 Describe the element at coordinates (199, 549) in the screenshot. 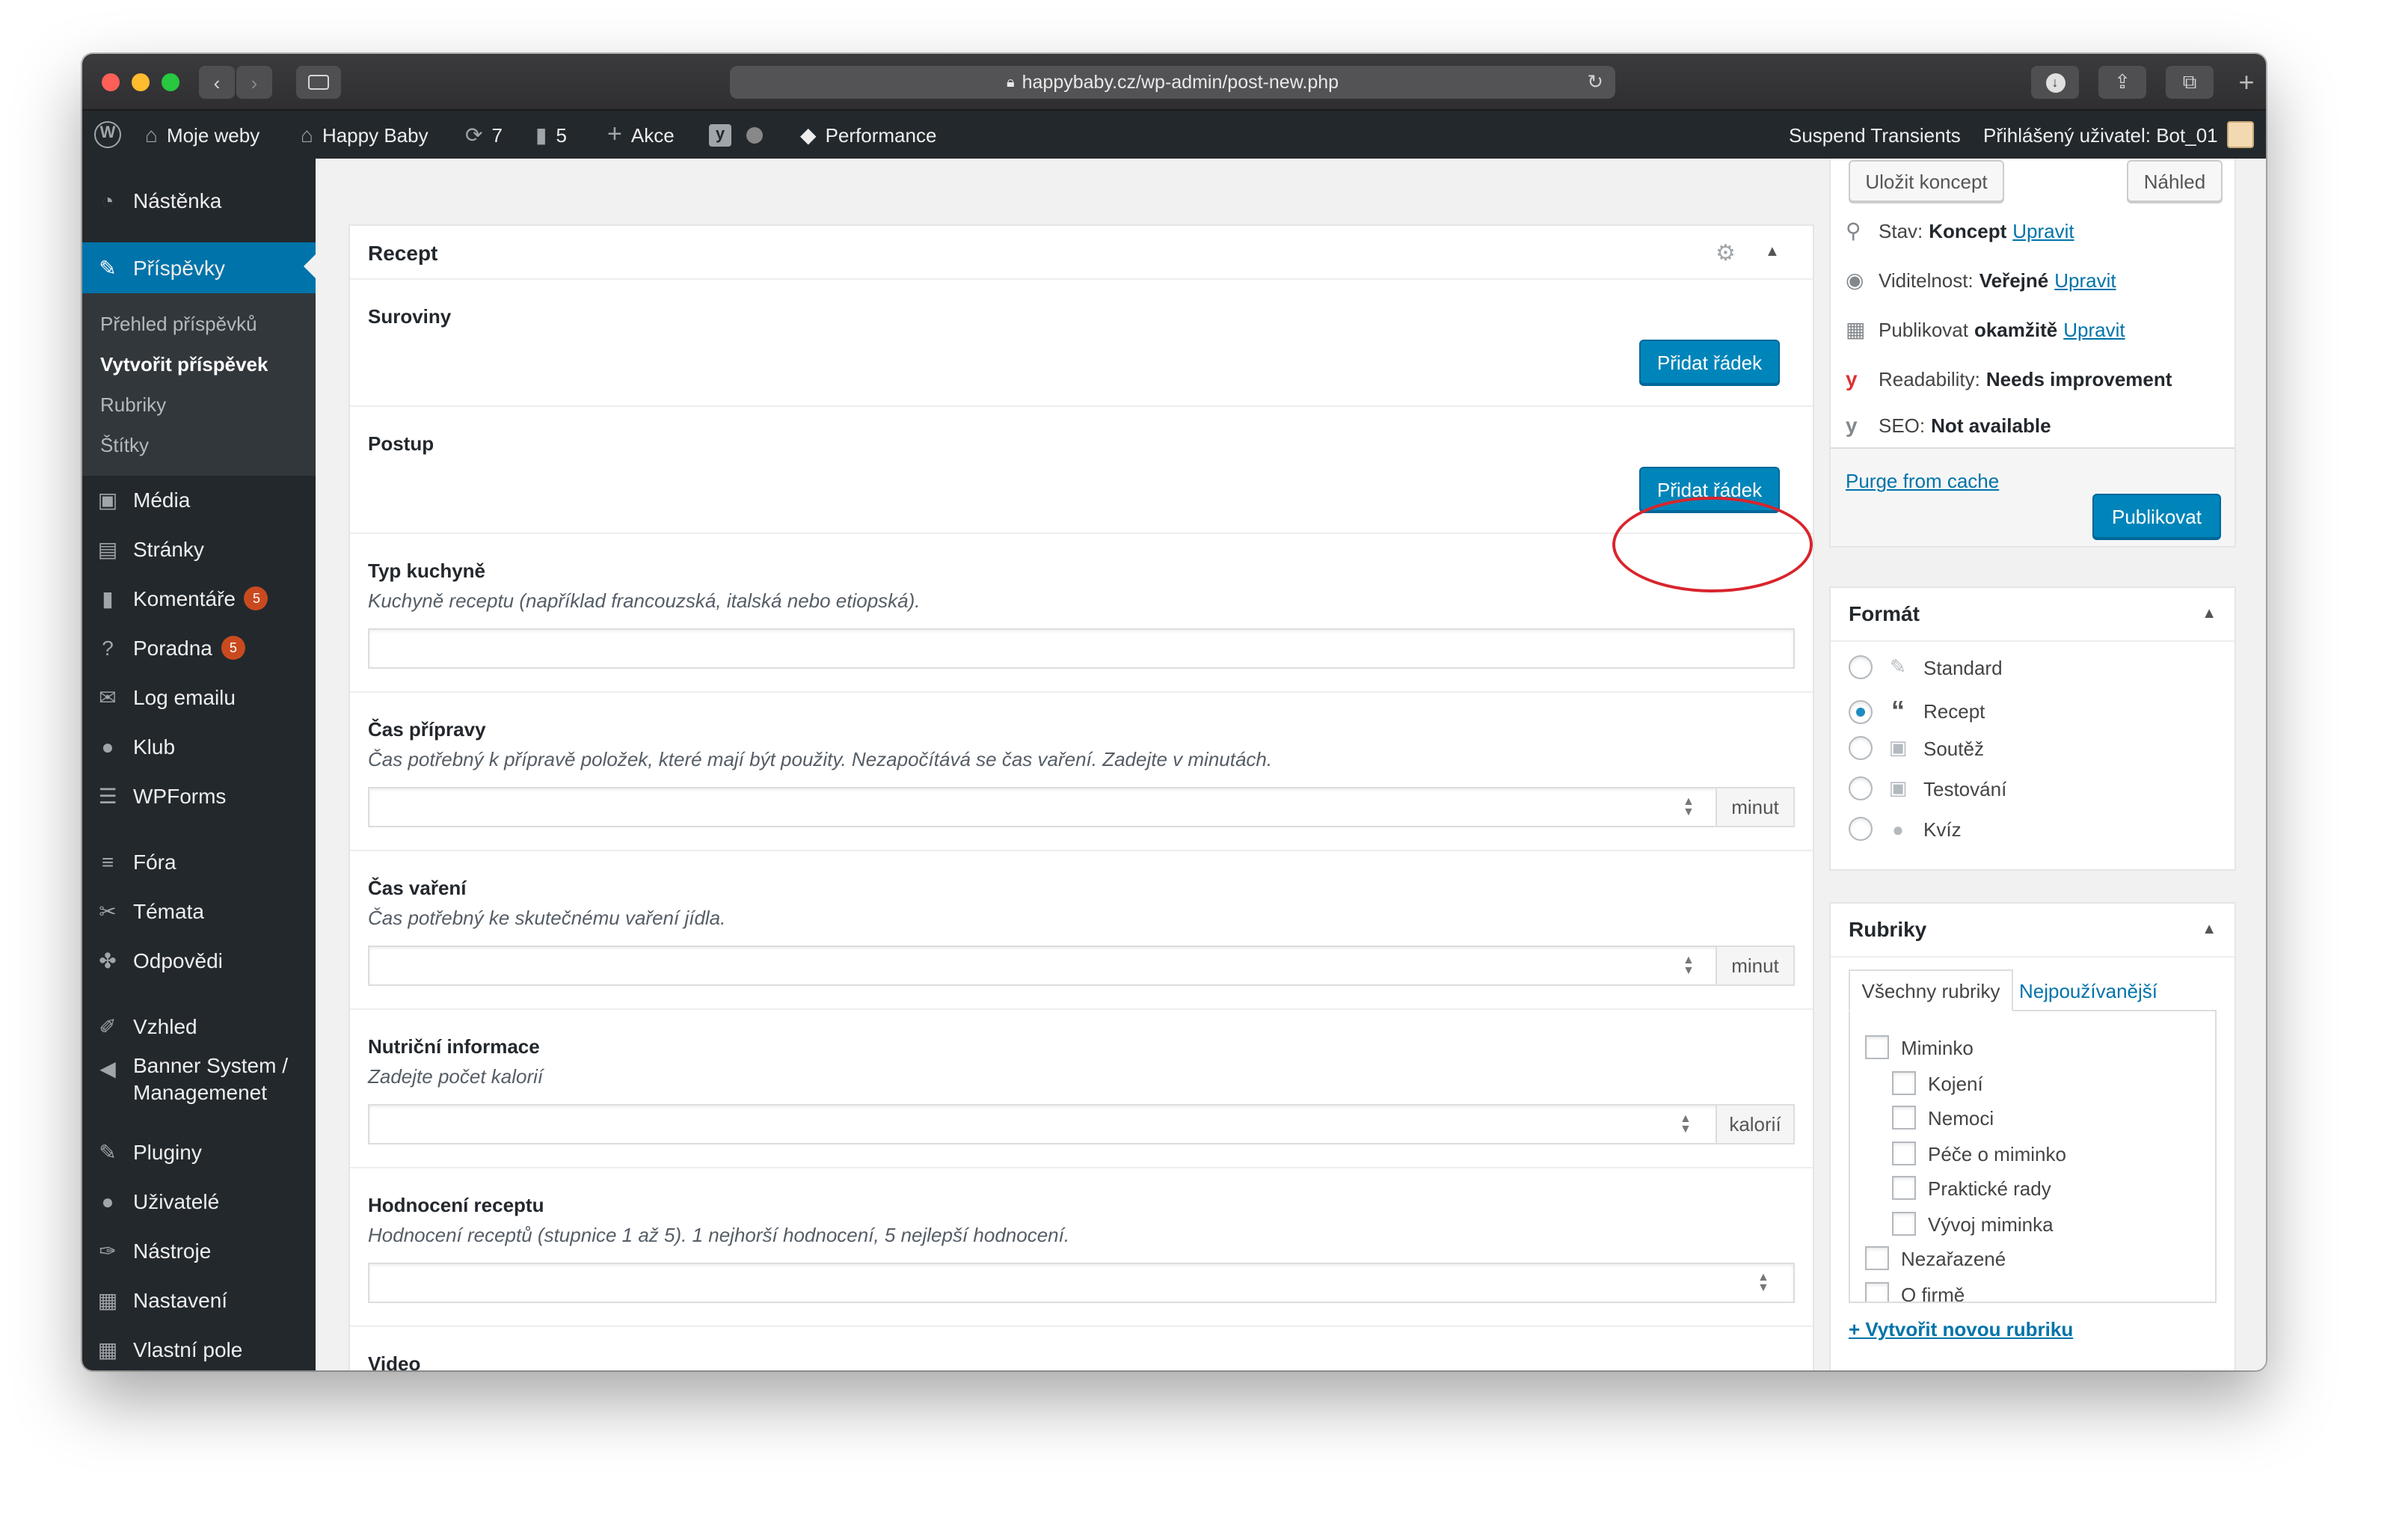

I see `menu-pages: ▤ Stránky` at that location.